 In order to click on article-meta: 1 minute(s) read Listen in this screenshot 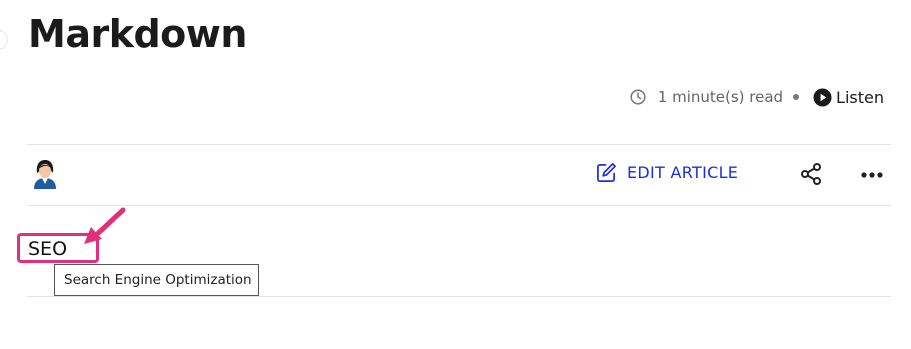, I will do `click(757, 97)`.